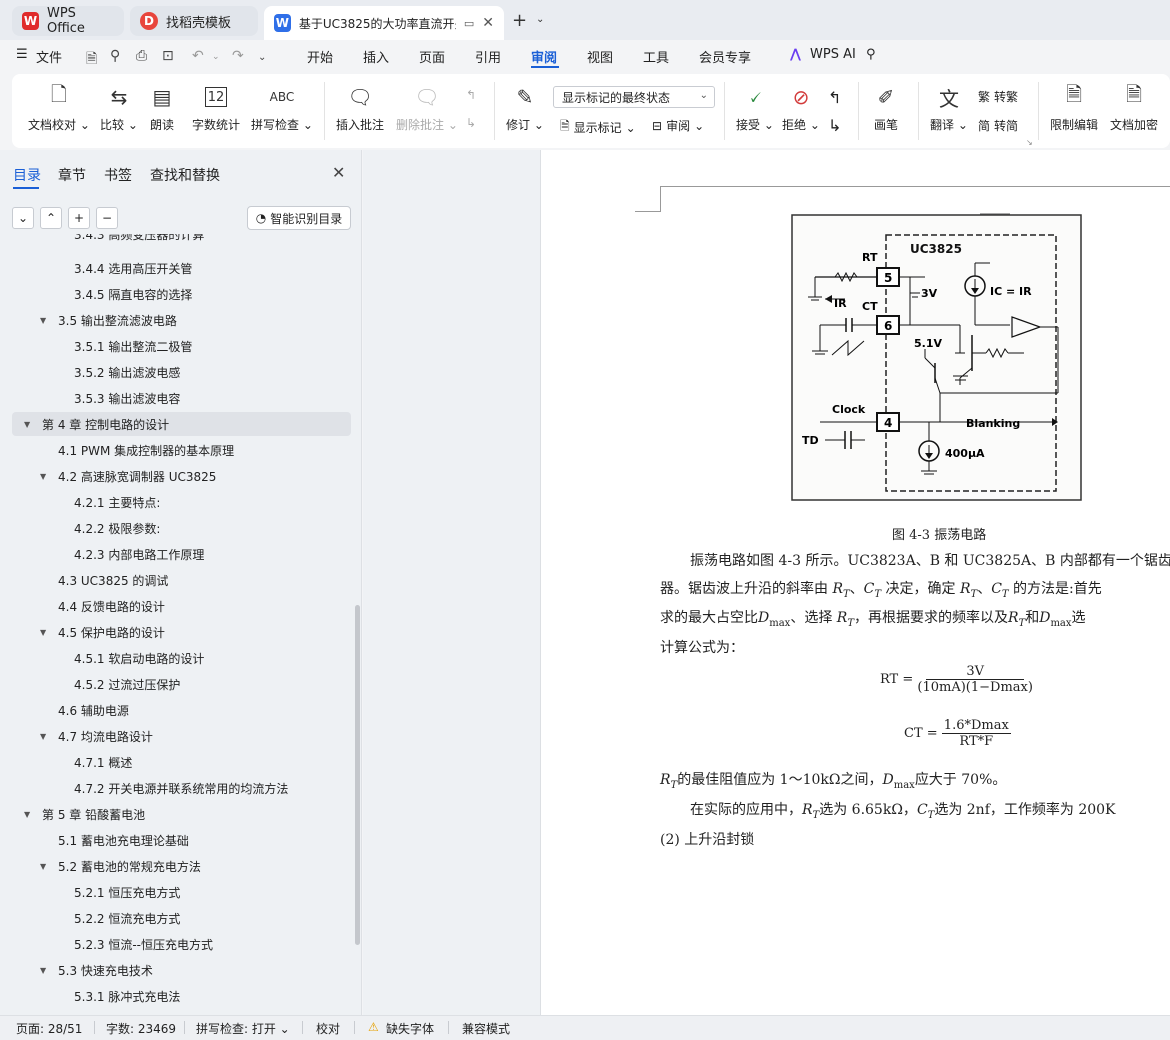  I want to click on toc-item: 5.2.2 恒流充电方式, so click(181, 918).